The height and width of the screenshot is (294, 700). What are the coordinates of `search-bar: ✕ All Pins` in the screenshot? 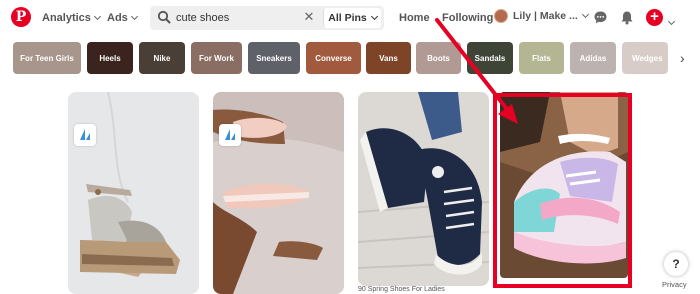 It's located at (267, 18).